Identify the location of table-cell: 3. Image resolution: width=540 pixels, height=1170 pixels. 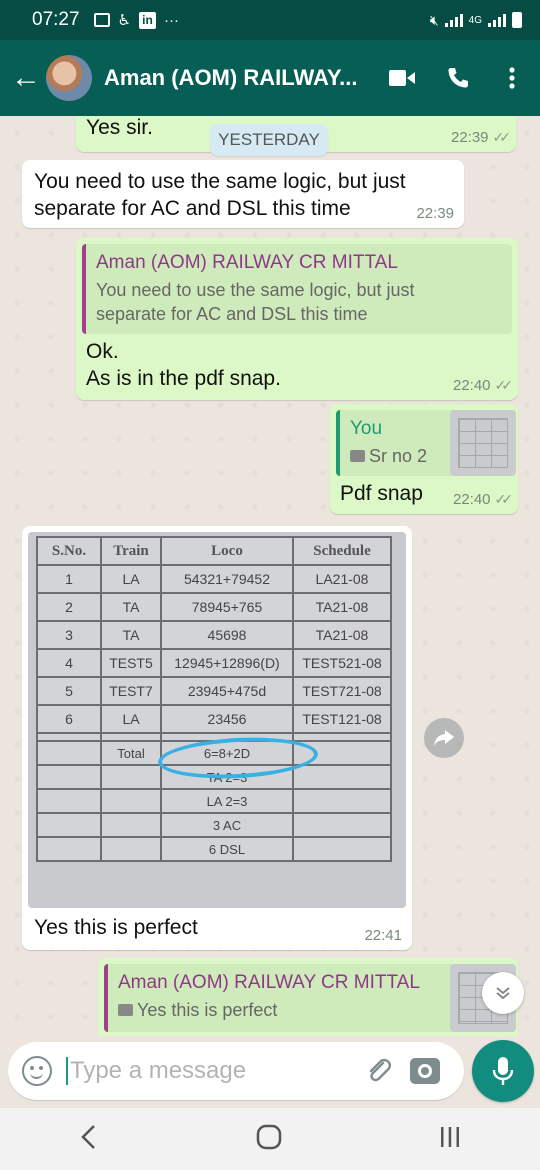
(69, 635).